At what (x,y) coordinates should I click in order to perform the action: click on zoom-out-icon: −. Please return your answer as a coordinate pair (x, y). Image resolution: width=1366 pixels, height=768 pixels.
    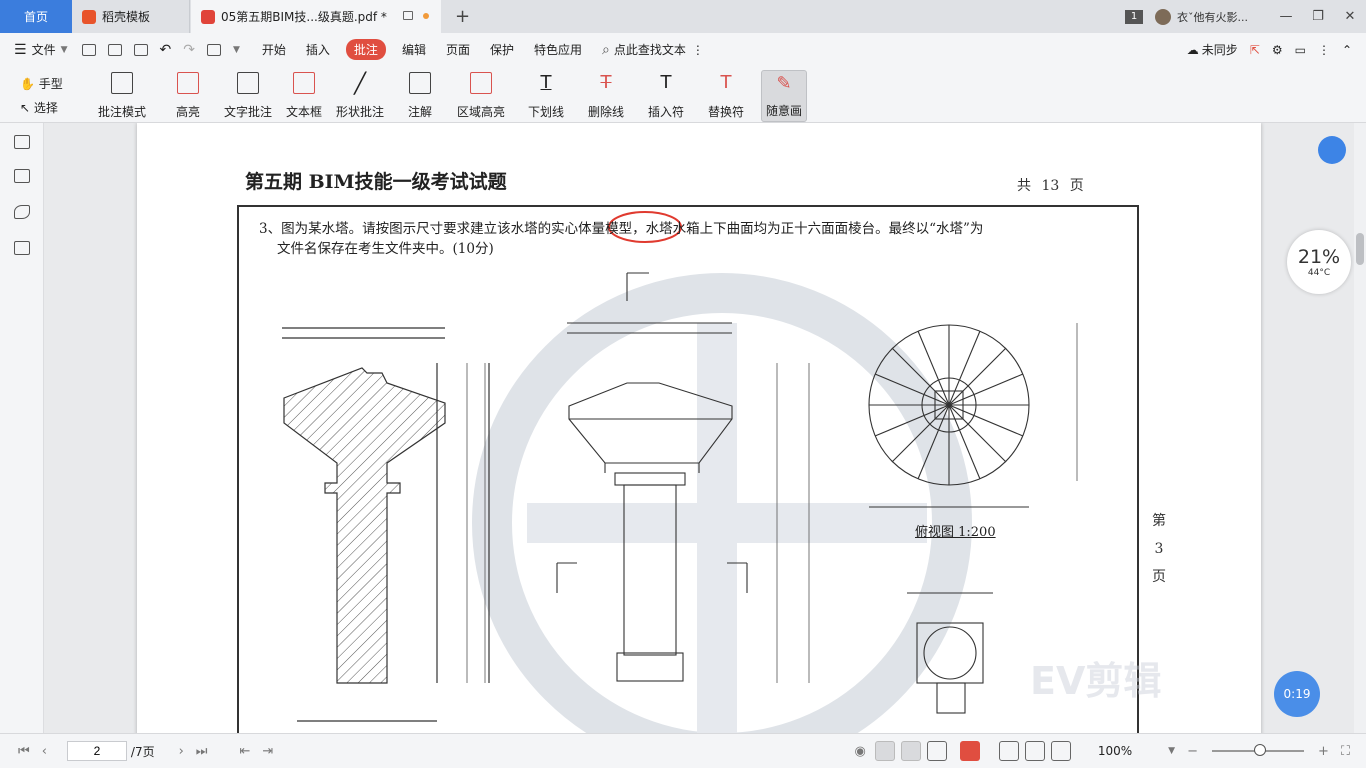
    Looking at the image, I should click on (1192, 751).